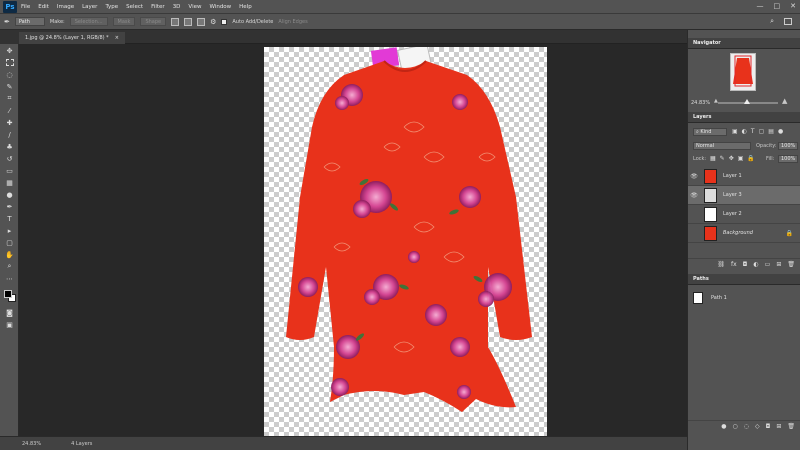  I want to click on minimize-icon: —, so click(760, 6).